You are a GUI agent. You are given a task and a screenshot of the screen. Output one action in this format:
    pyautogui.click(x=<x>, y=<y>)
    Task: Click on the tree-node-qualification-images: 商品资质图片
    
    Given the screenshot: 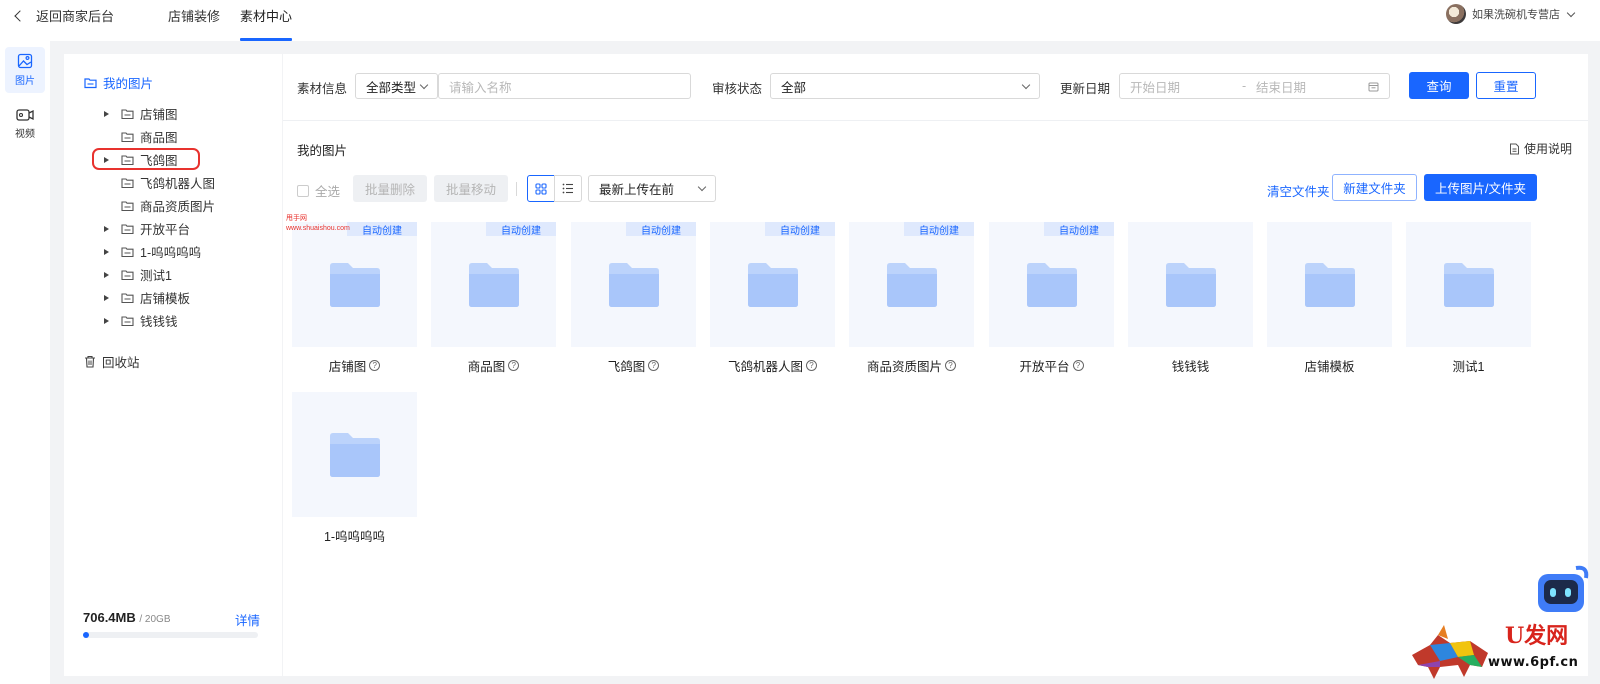 What is the action you would take?
    pyautogui.click(x=159, y=205)
    